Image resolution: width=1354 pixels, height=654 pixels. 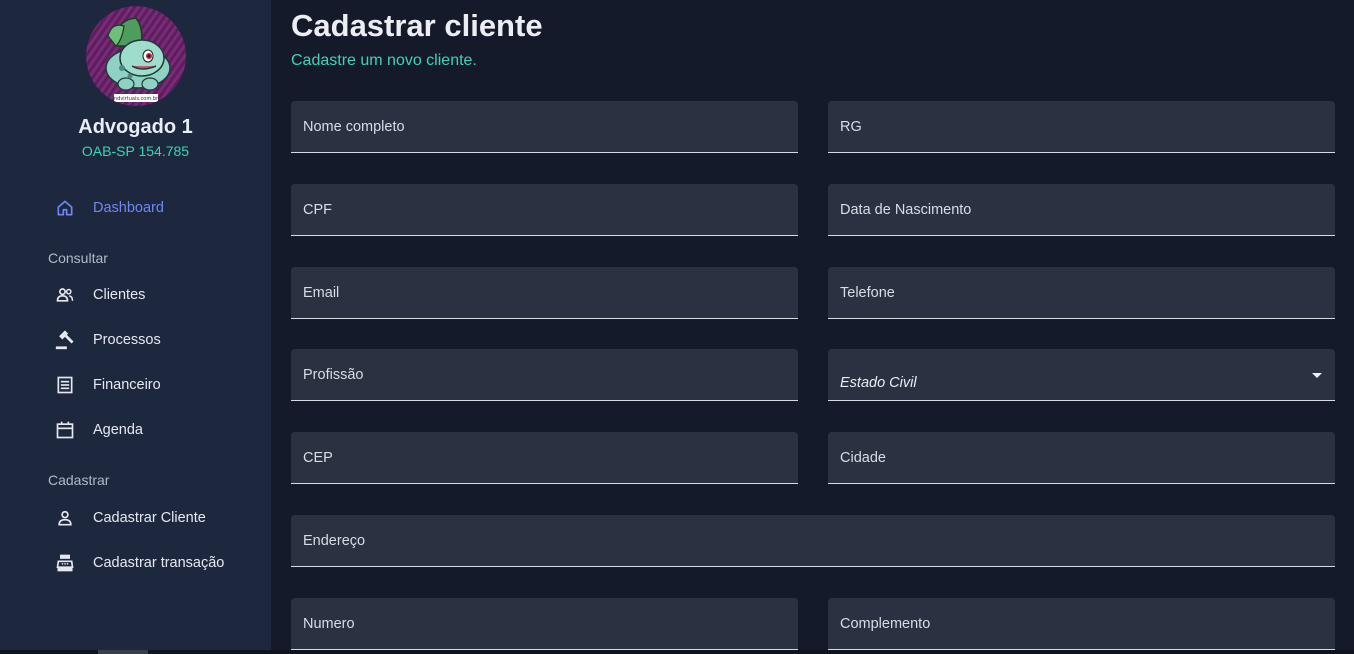 What do you see at coordinates (65, 430) in the screenshot?
I see `calendar-icon` at bounding box center [65, 430].